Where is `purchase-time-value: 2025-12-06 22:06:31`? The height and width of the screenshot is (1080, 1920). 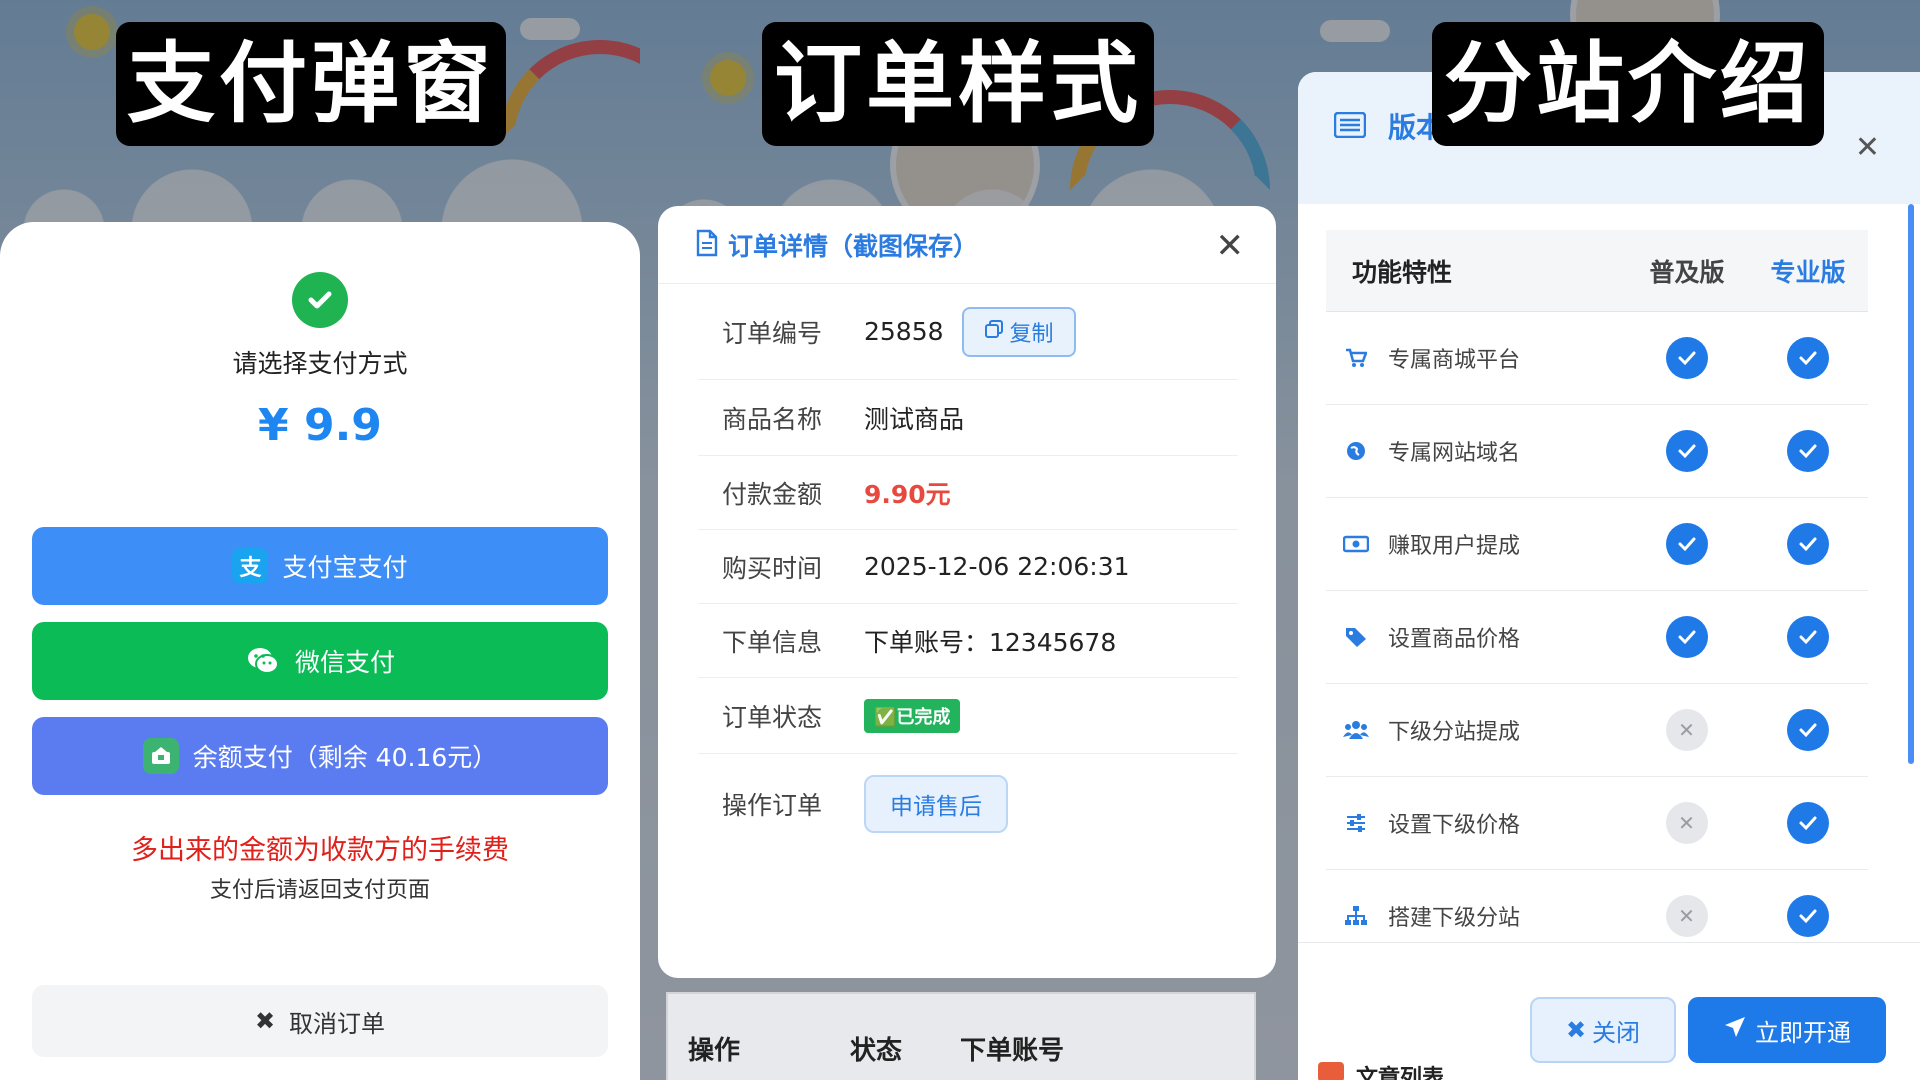
purchase-time-value: 2025-12-06 22:06:31 is located at coordinates (997, 566).